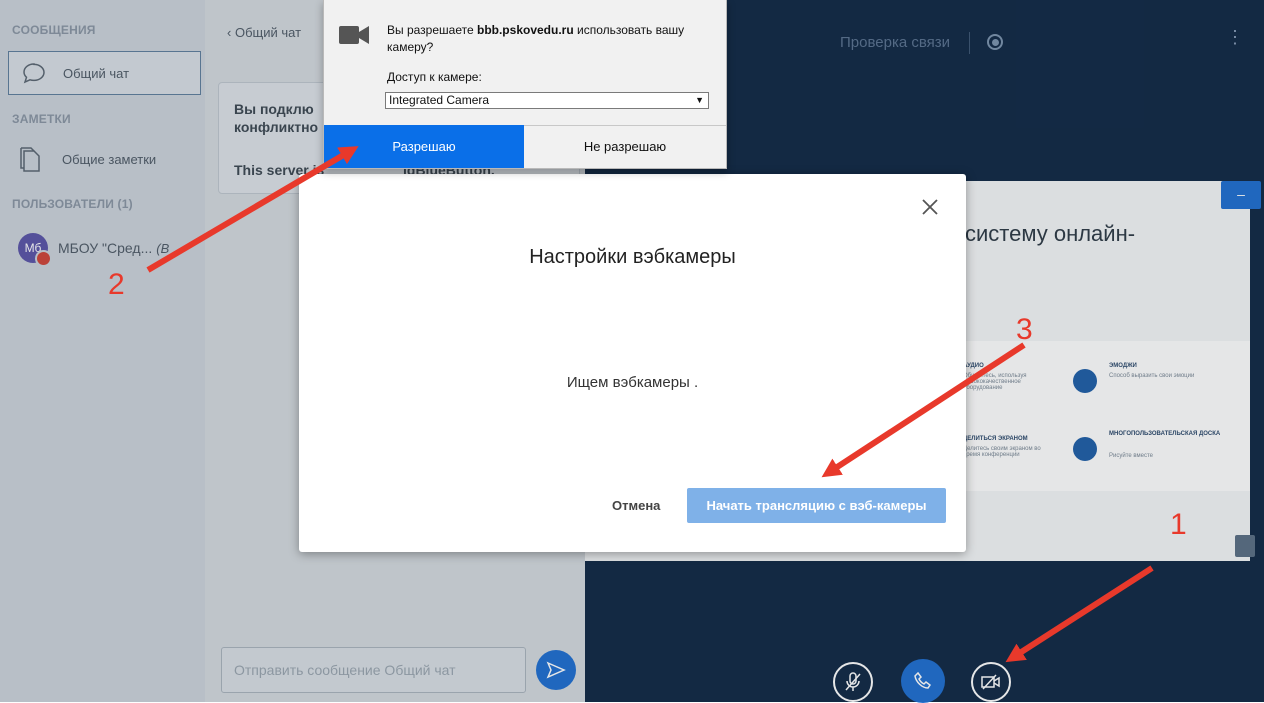  I want to click on annotation-label-1: 1, so click(1178, 524).